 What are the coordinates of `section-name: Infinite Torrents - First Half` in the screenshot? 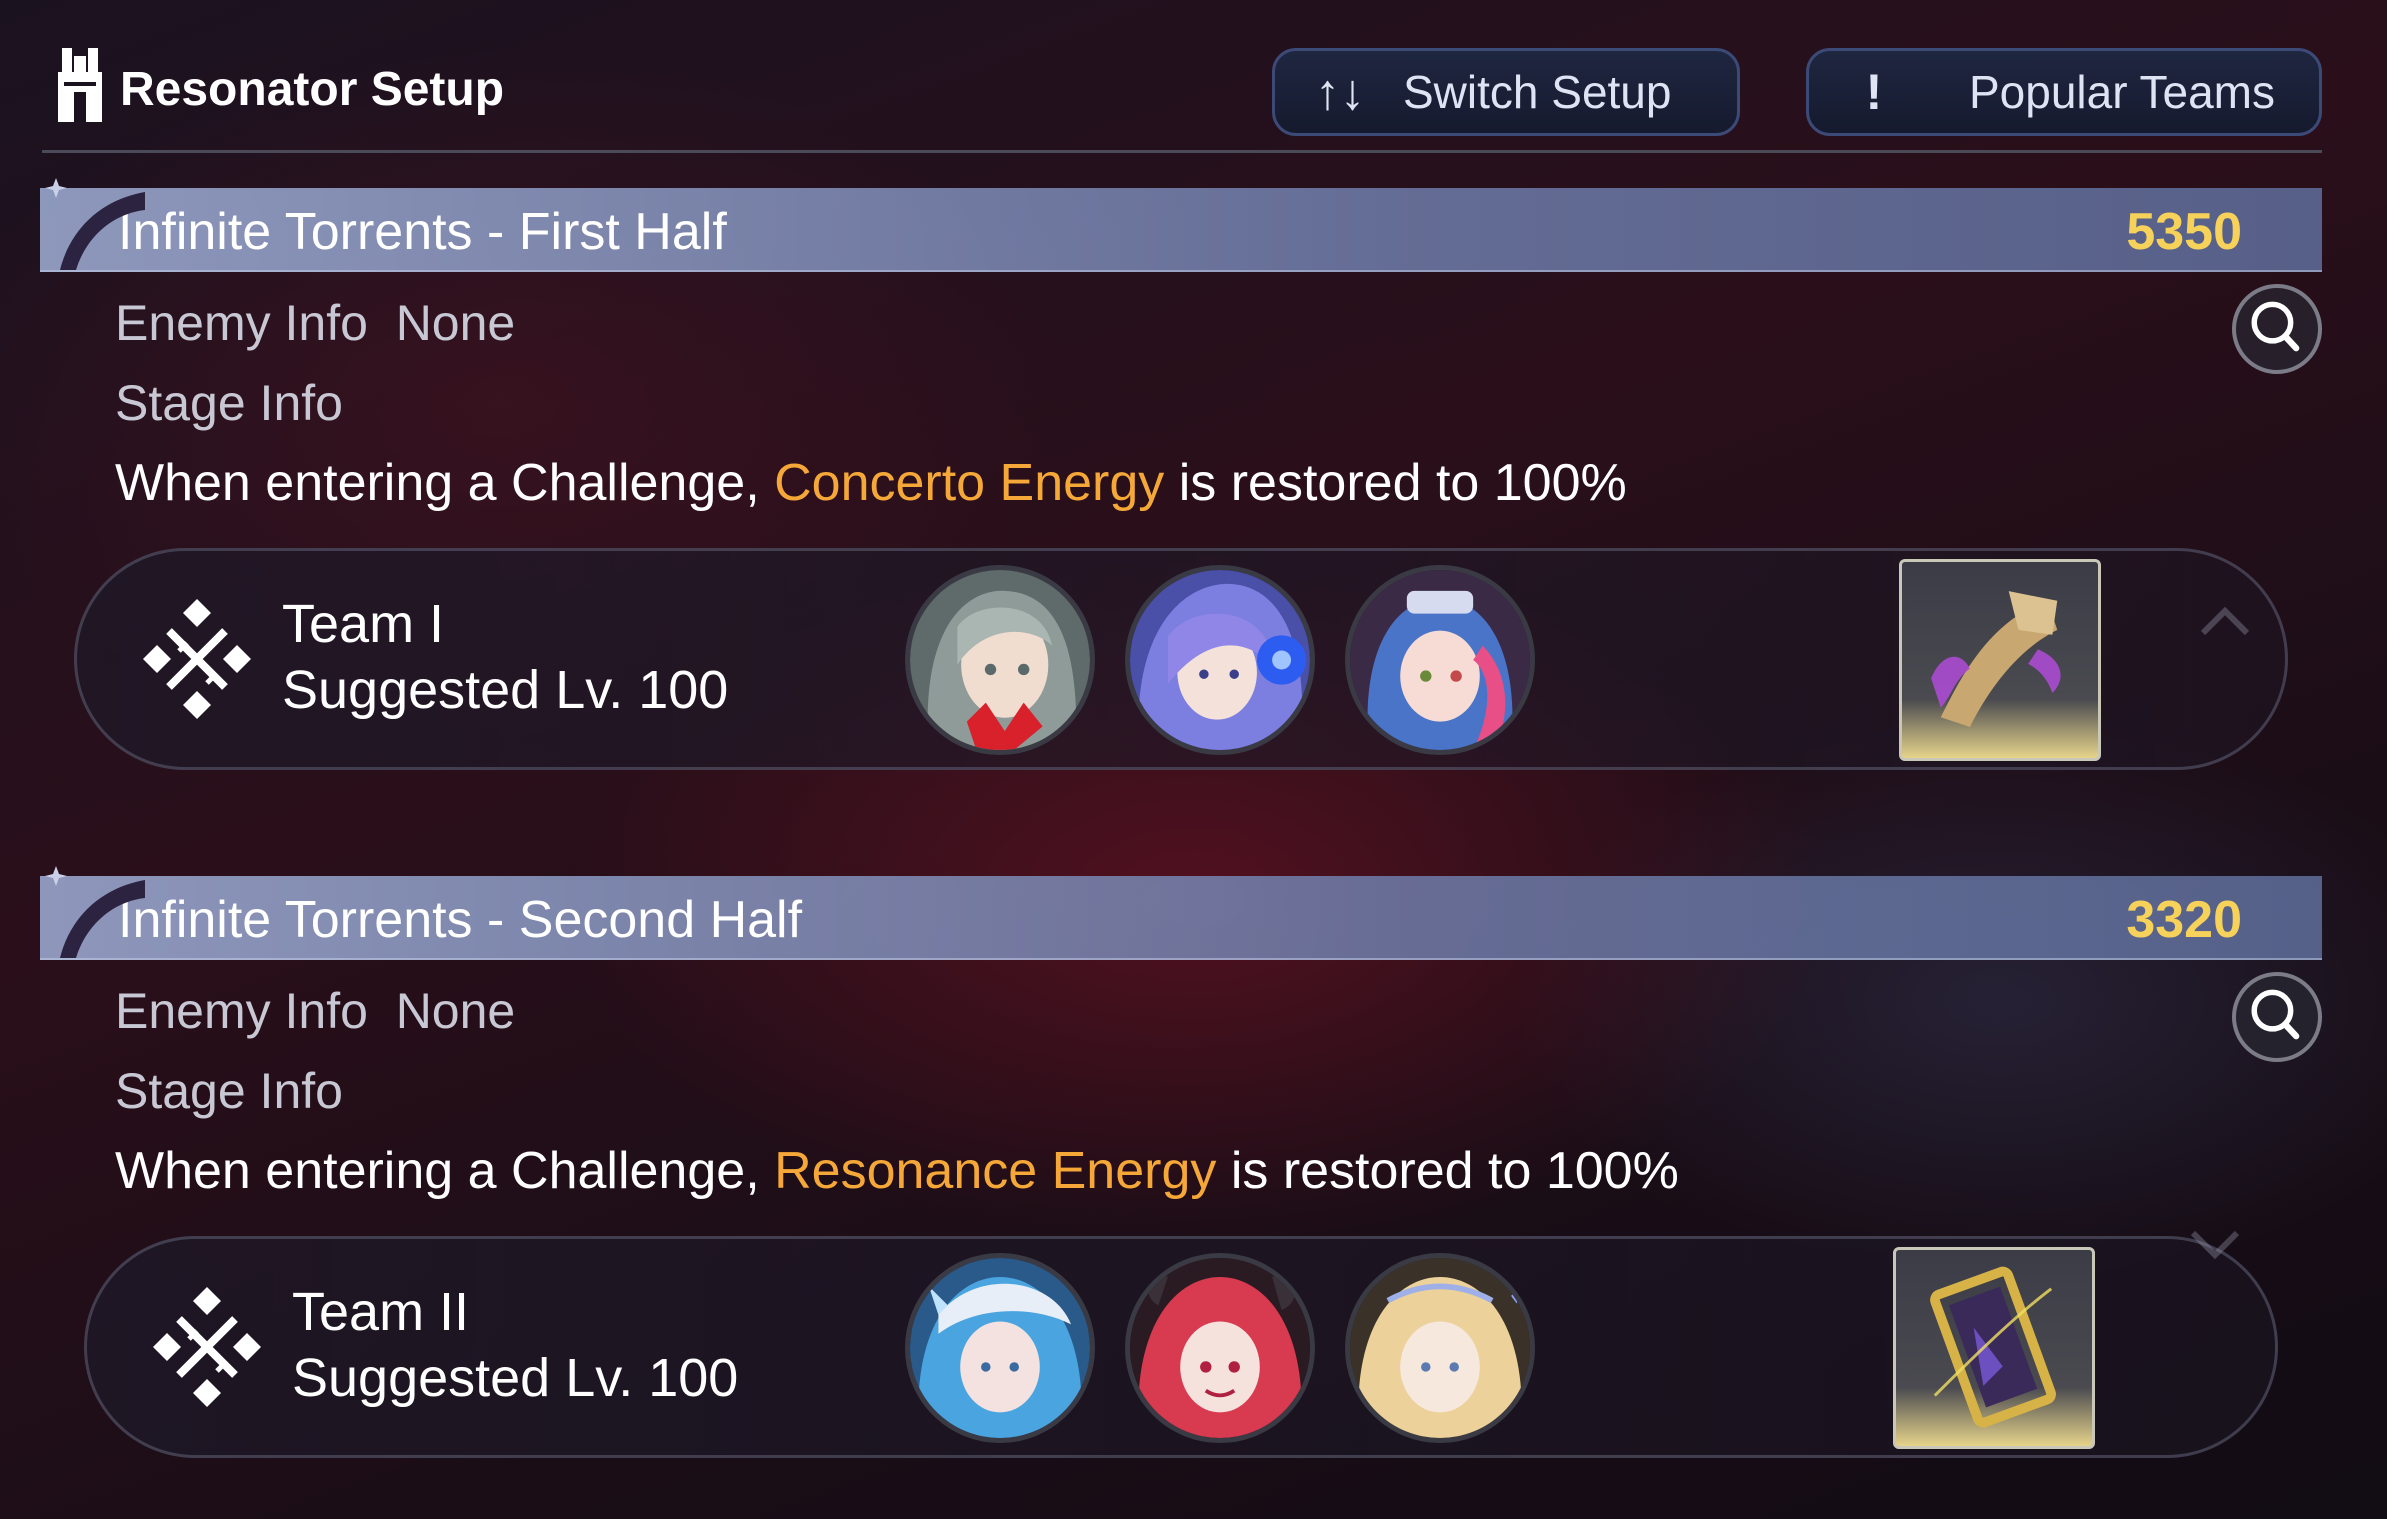 It's located at (422, 232).